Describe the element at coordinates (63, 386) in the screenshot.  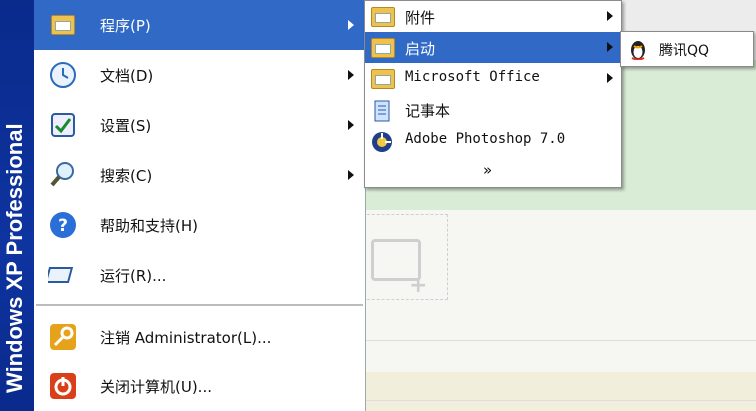
I see `shutdown-icon` at that location.